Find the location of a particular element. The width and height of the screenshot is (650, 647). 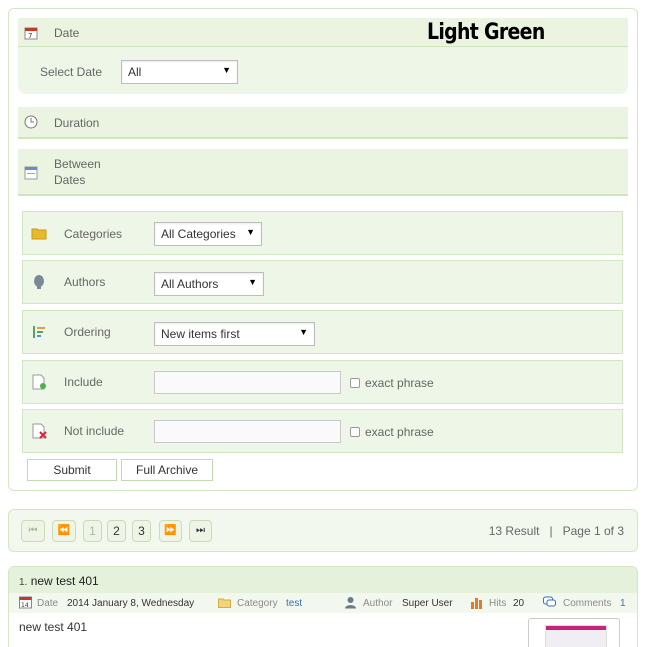

next-page-button: ⏩ is located at coordinates (170, 531).